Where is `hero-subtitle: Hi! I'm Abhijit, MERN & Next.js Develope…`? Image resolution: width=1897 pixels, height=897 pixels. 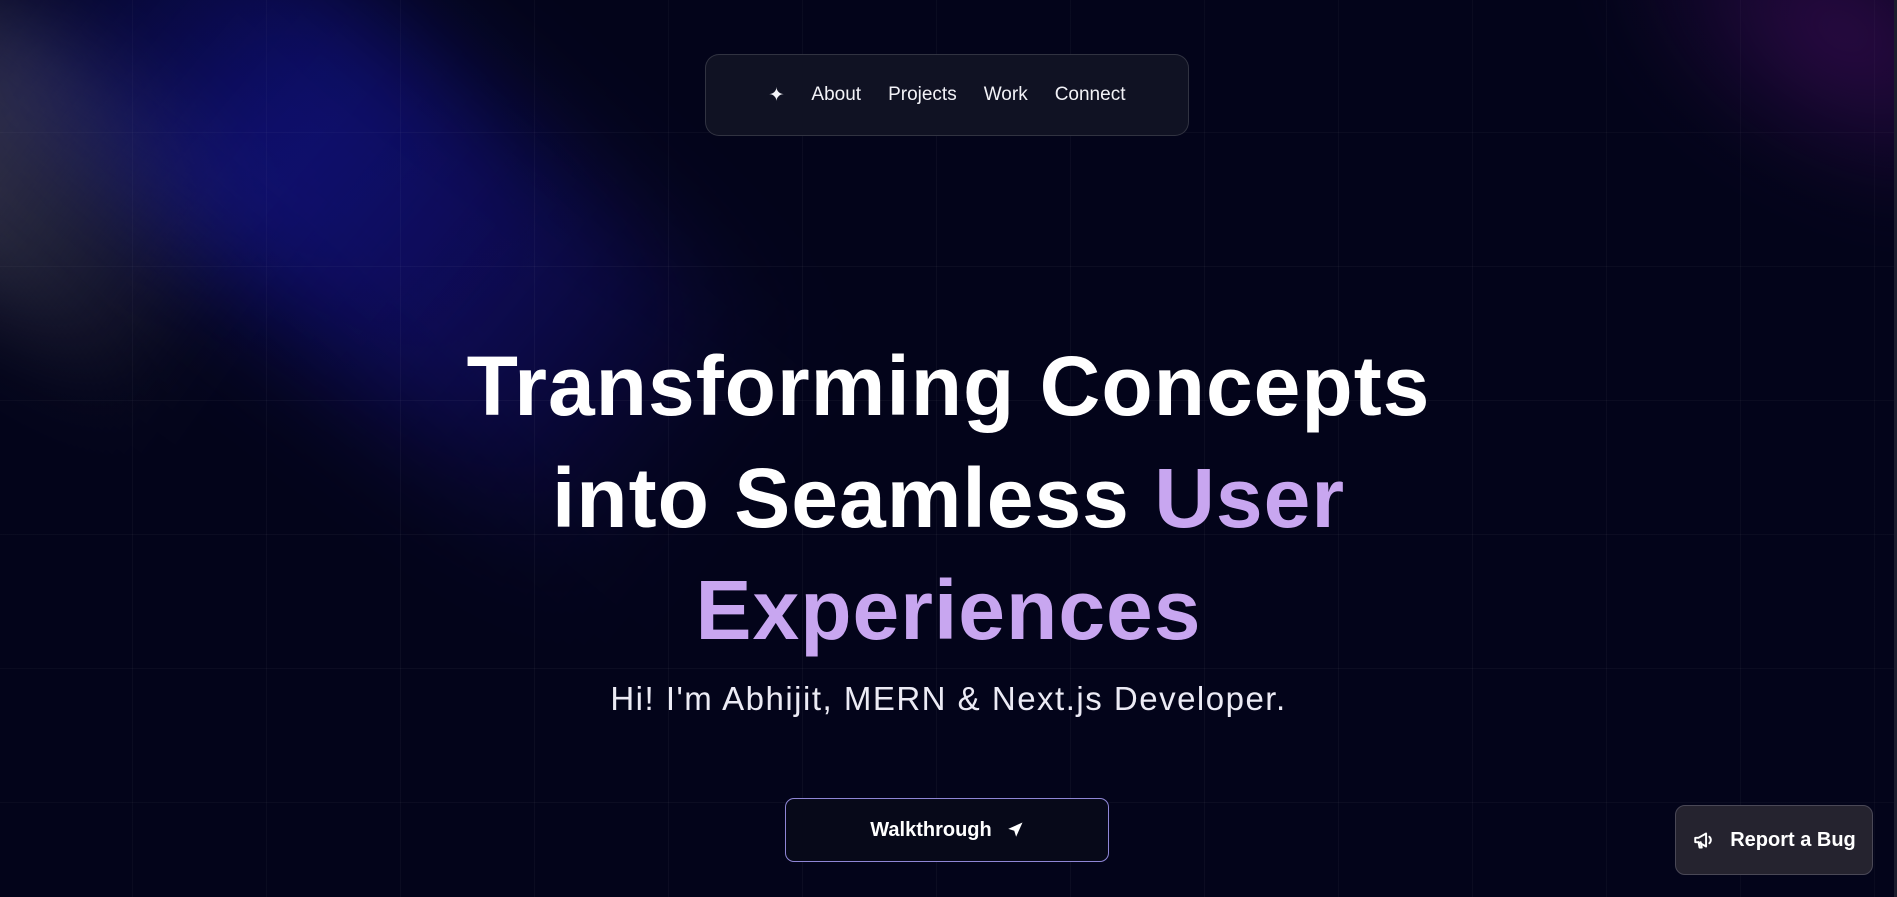 hero-subtitle: Hi! I'm Abhijit, MERN & Next.js Develope… is located at coordinates (948, 698).